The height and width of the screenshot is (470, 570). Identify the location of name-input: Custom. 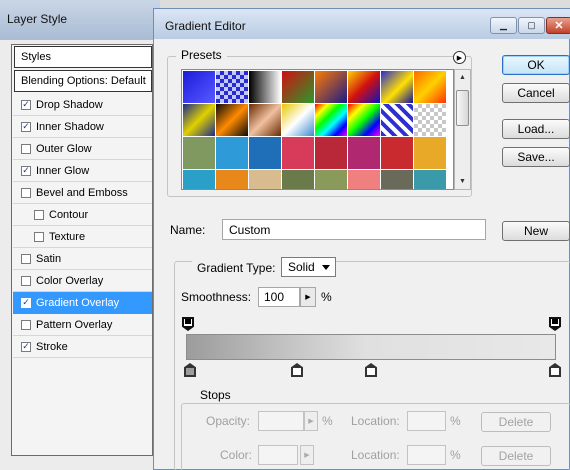
(354, 229).